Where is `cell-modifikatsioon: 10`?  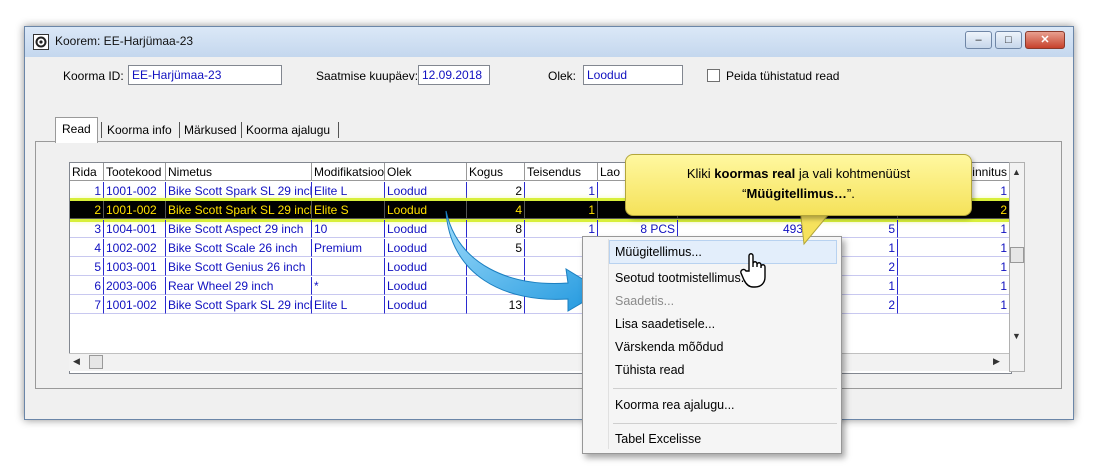 cell-modifikatsioon: 10 is located at coordinates (348, 229).